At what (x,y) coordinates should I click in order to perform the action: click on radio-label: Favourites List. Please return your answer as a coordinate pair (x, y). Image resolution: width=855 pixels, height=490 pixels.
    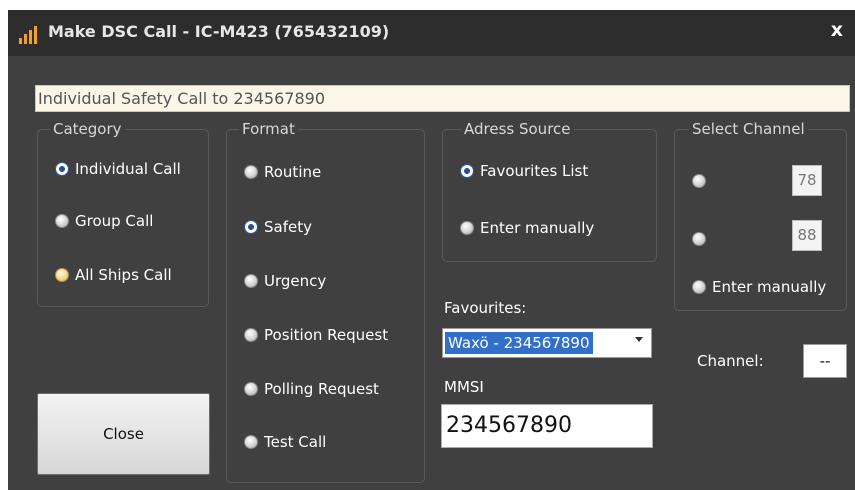
    Looking at the image, I should click on (534, 171).